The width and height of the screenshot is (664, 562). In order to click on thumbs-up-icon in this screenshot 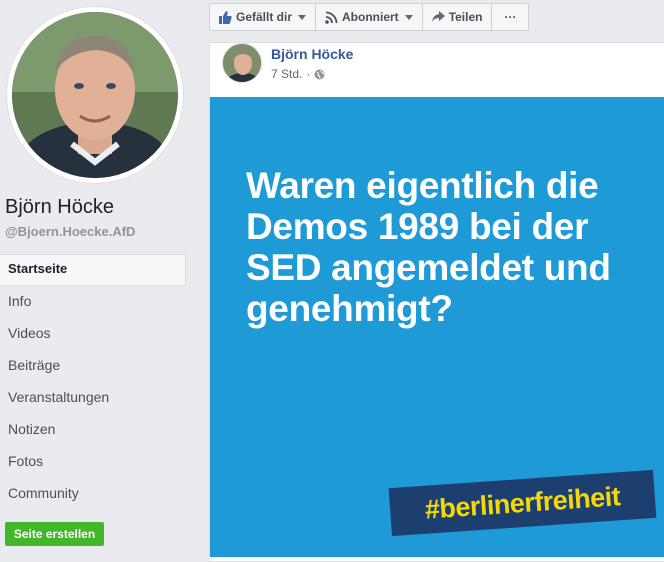, I will do `click(225, 17)`.